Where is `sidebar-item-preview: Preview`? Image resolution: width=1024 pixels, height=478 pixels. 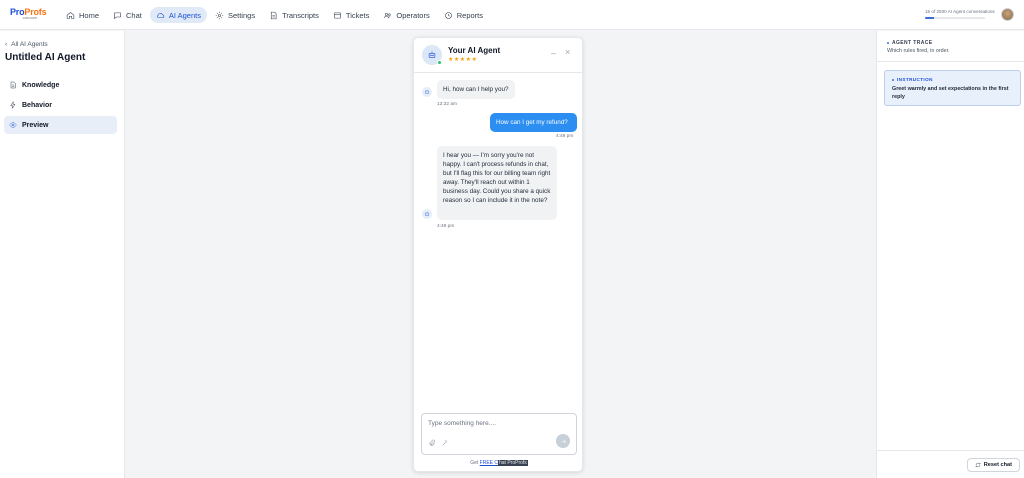 sidebar-item-preview: Preview is located at coordinates (60, 125).